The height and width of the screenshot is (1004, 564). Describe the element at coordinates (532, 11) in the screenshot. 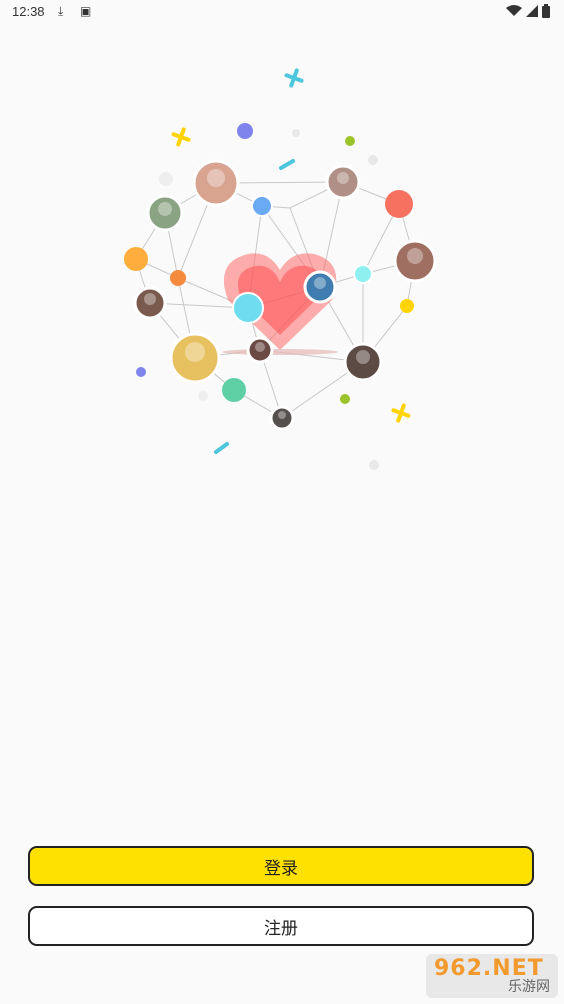

I see `signal-icon` at that location.